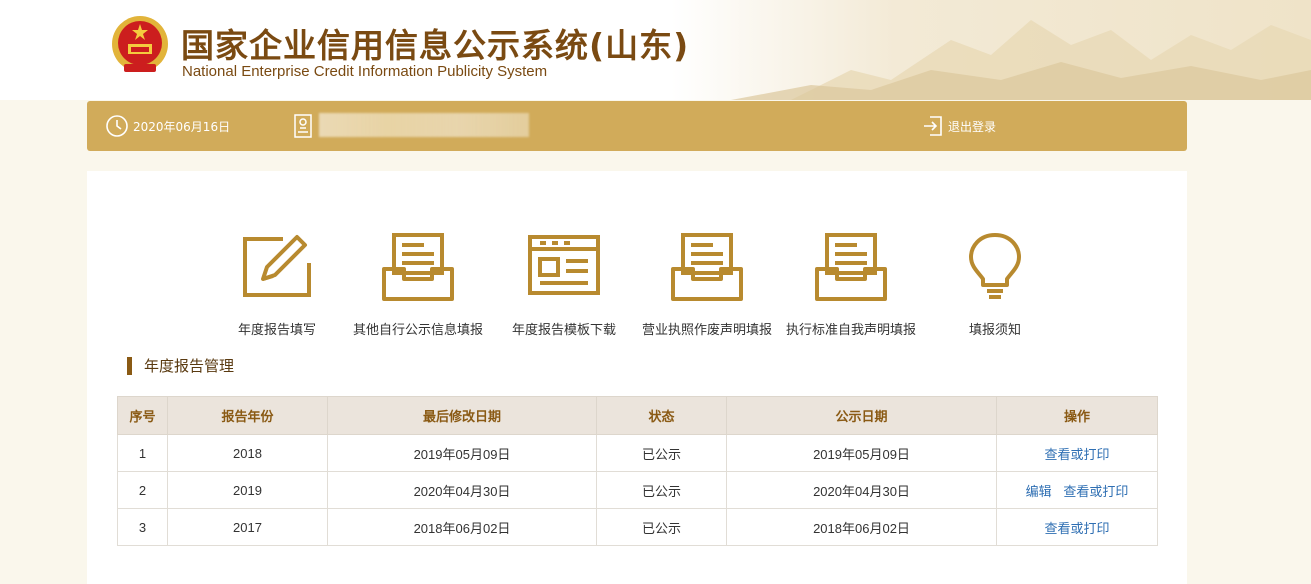 This screenshot has height=584, width=1311. Describe the element at coordinates (933, 126) in the screenshot. I see `logout-icon` at that location.